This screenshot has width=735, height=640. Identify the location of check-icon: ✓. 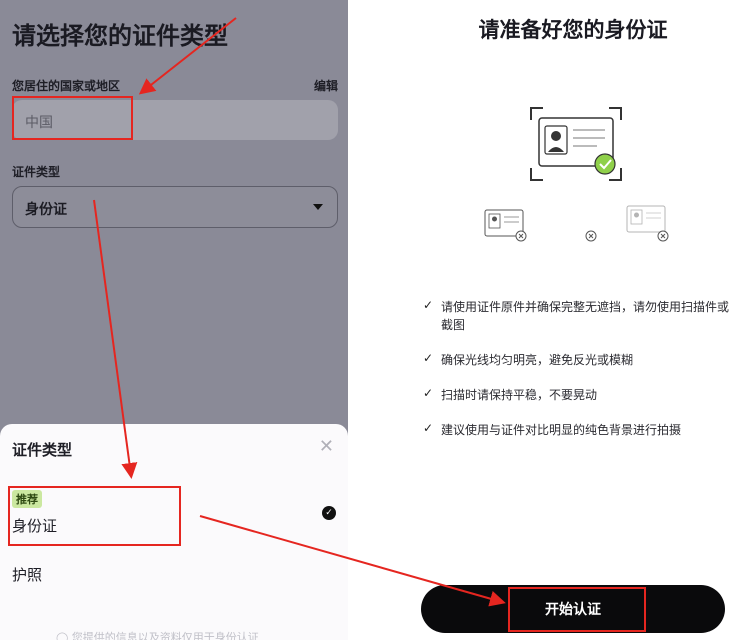
(329, 513).